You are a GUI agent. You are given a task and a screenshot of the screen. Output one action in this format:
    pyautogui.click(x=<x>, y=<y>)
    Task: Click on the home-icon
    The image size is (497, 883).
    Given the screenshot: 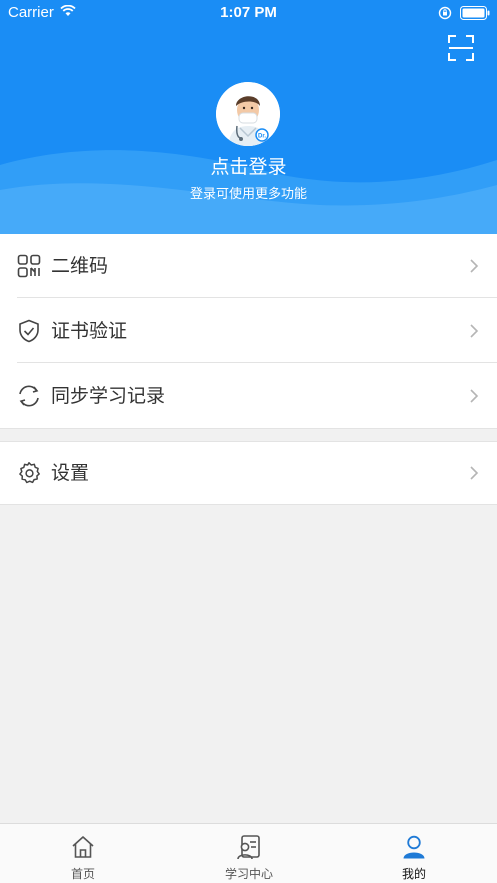 What is the action you would take?
    pyautogui.click(x=83, y=847)
    